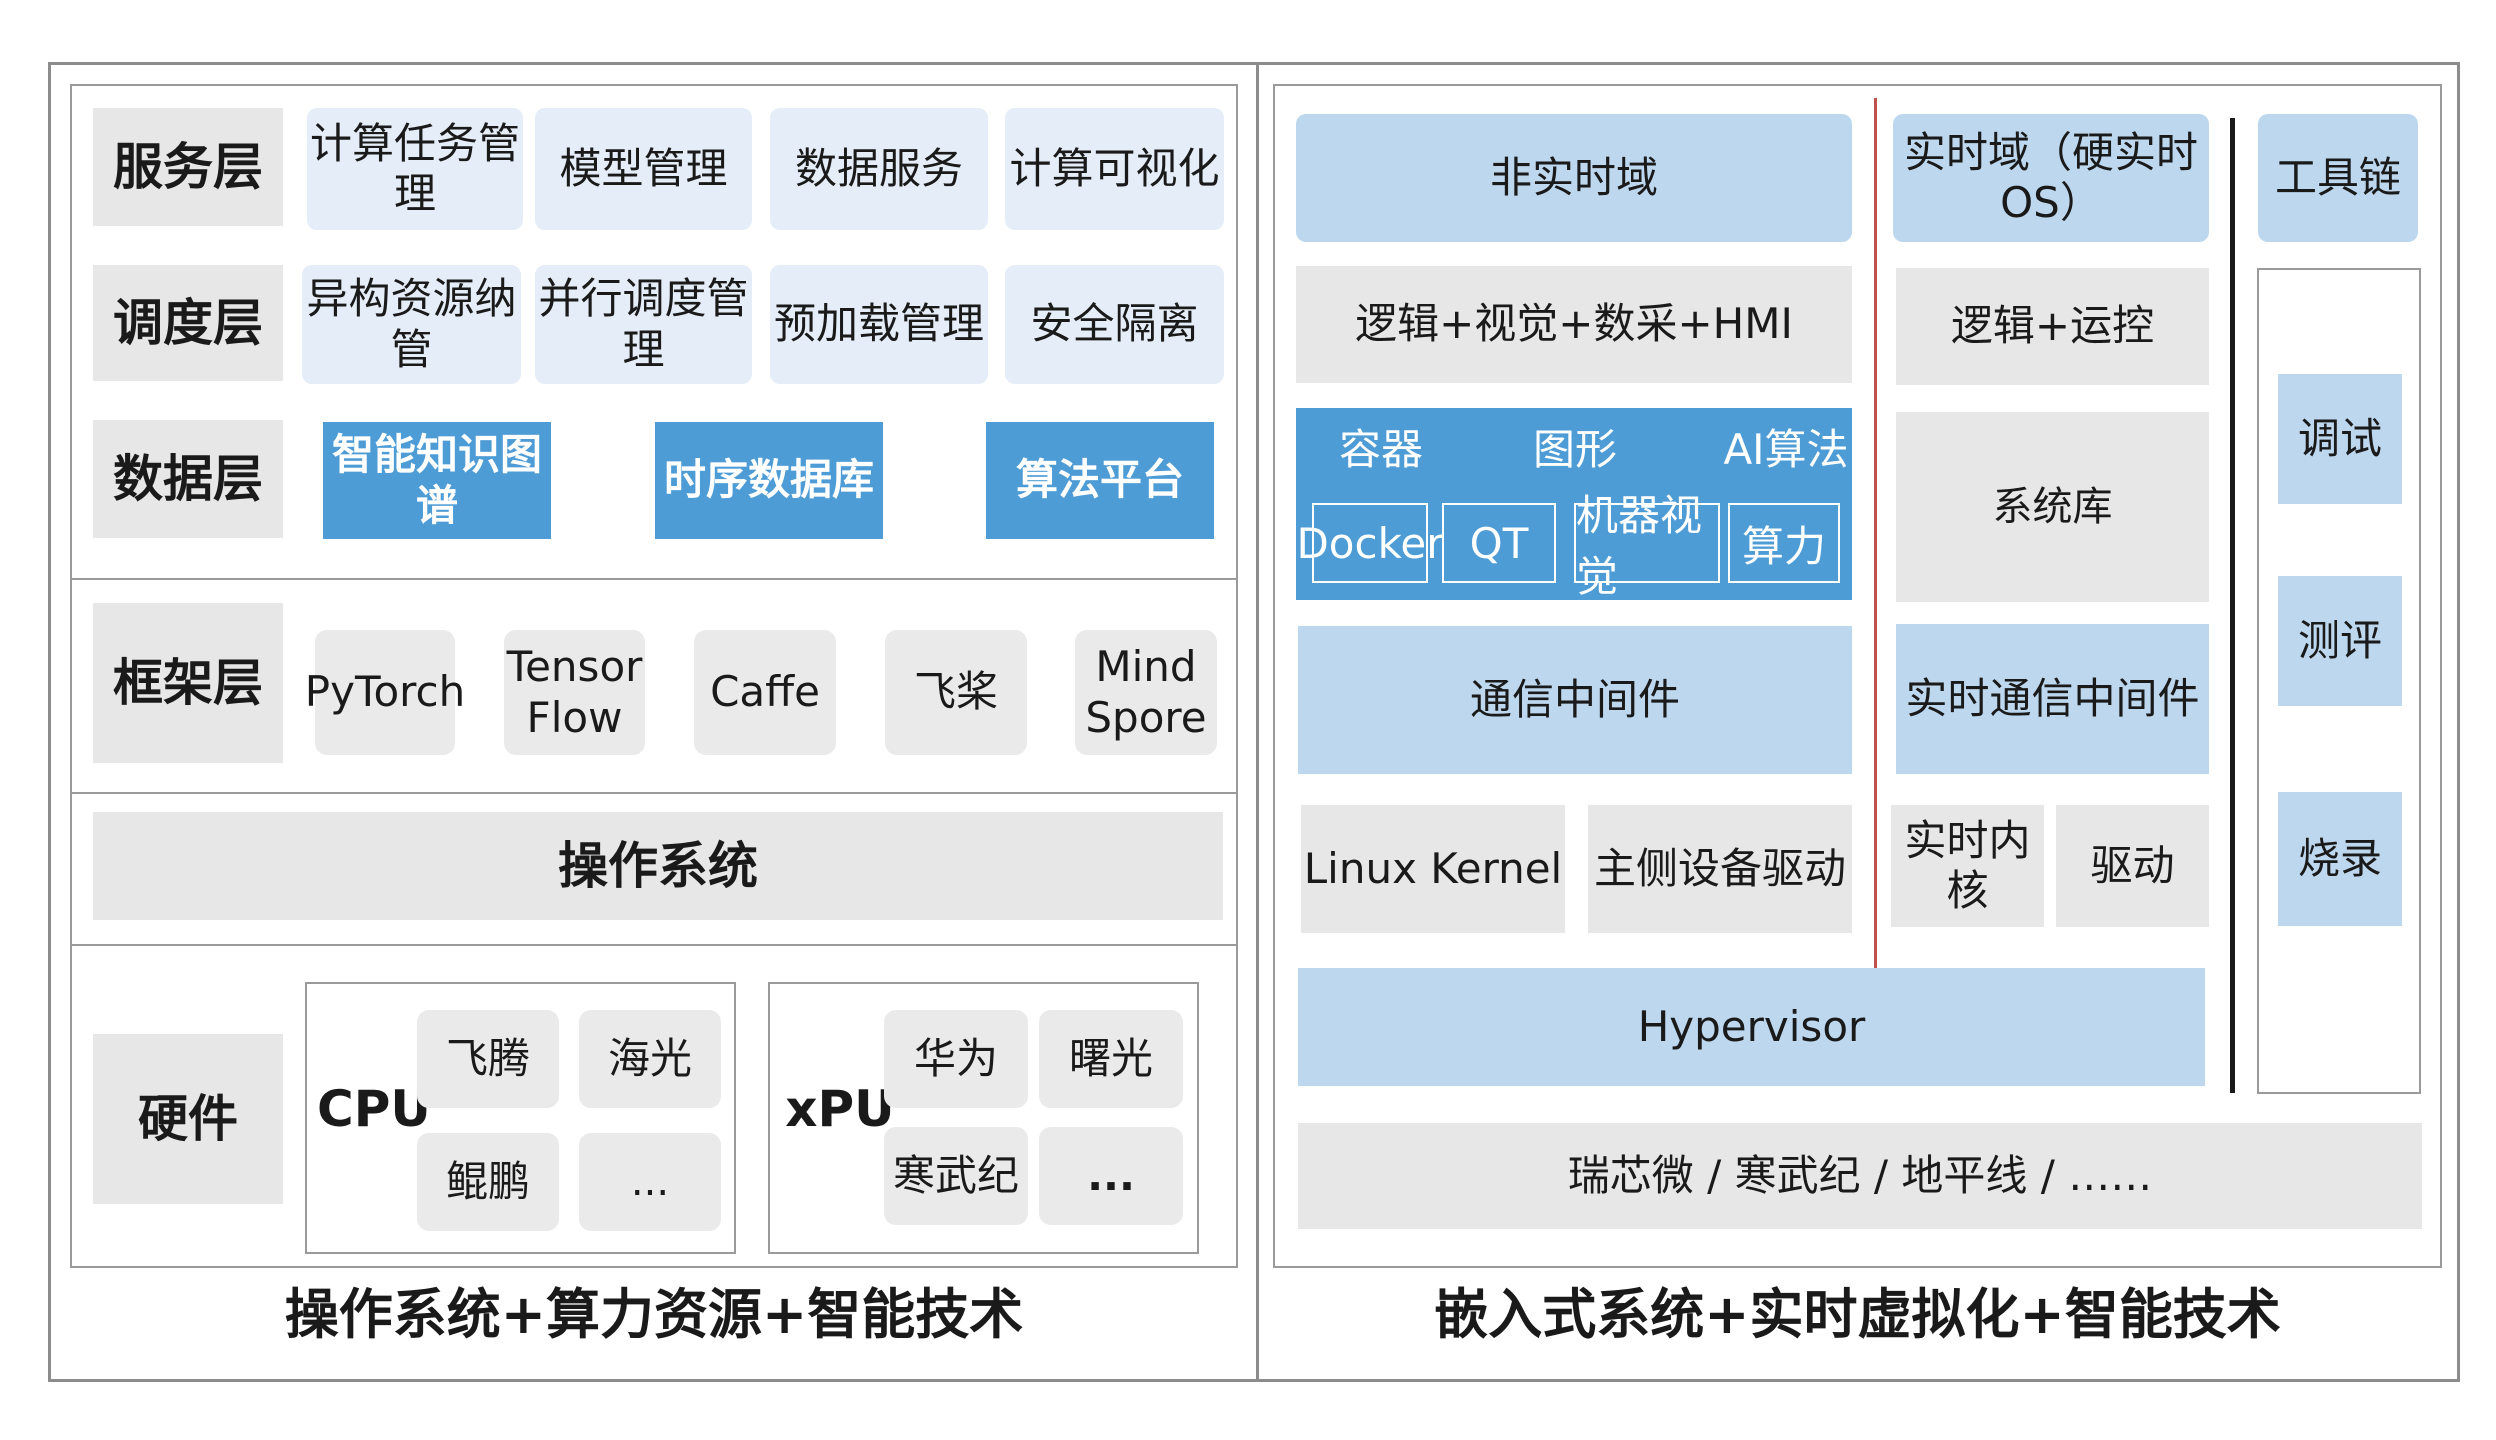  I want to click on graphics-label: 图形, so click(1574, 449).